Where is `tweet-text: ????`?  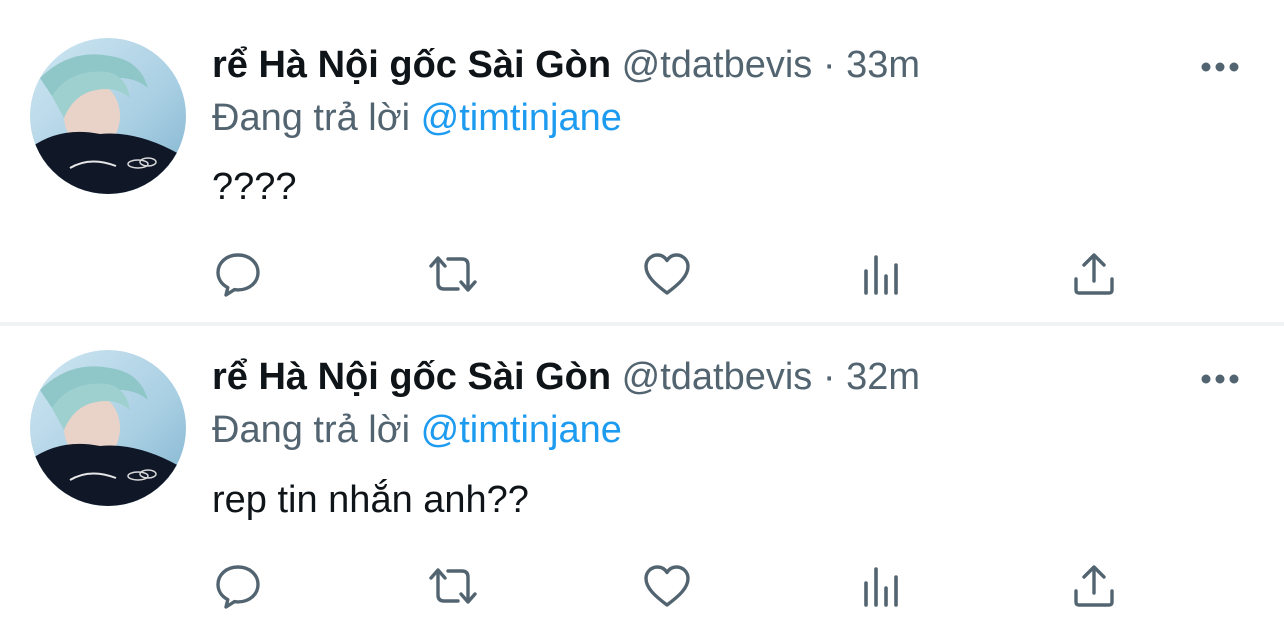 tweet-text: ???? is located at coordinates (254, 187).